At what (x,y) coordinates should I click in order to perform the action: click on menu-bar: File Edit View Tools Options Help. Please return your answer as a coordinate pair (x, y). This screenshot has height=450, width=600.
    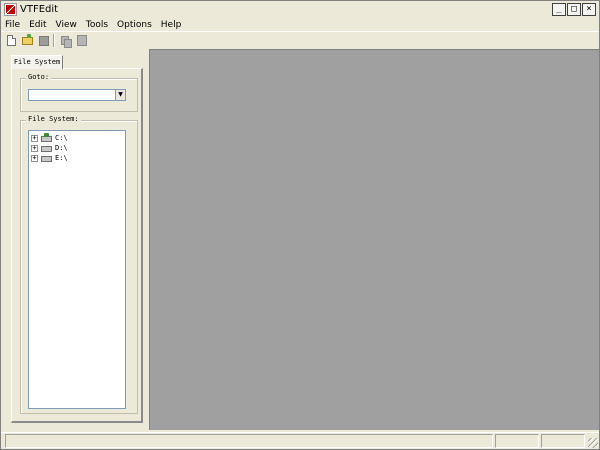
    Looking at the image, I should click on (300, 24).